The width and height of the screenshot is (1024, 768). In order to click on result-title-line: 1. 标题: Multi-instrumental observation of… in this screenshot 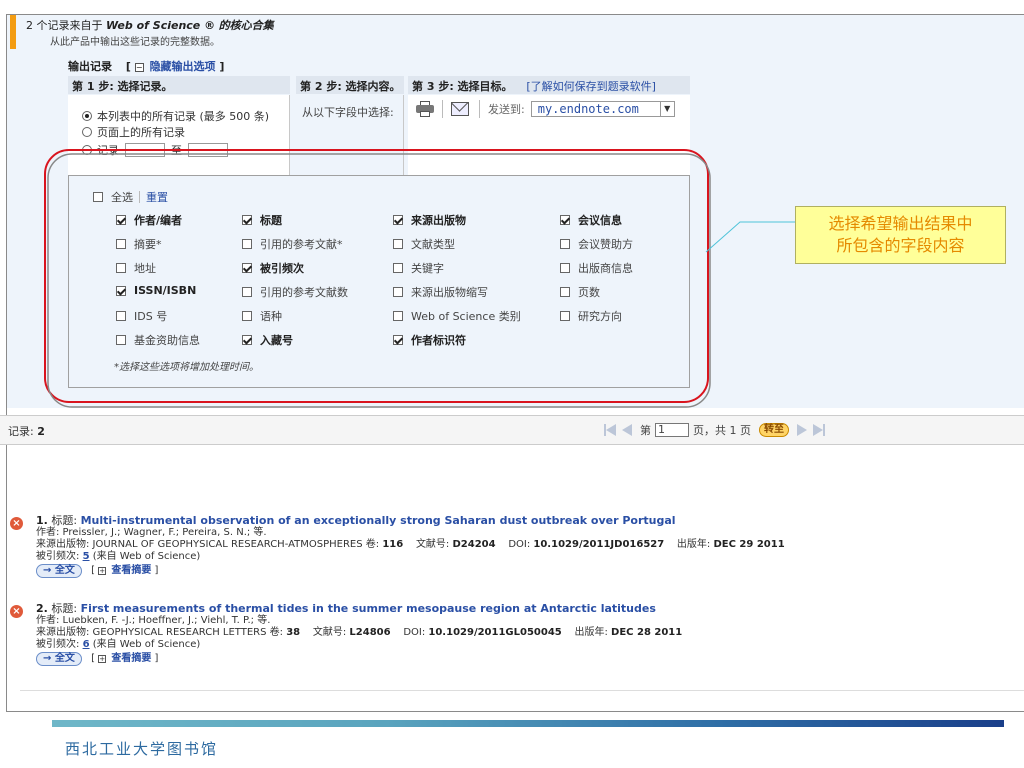, I will do `click(397, 521)`.